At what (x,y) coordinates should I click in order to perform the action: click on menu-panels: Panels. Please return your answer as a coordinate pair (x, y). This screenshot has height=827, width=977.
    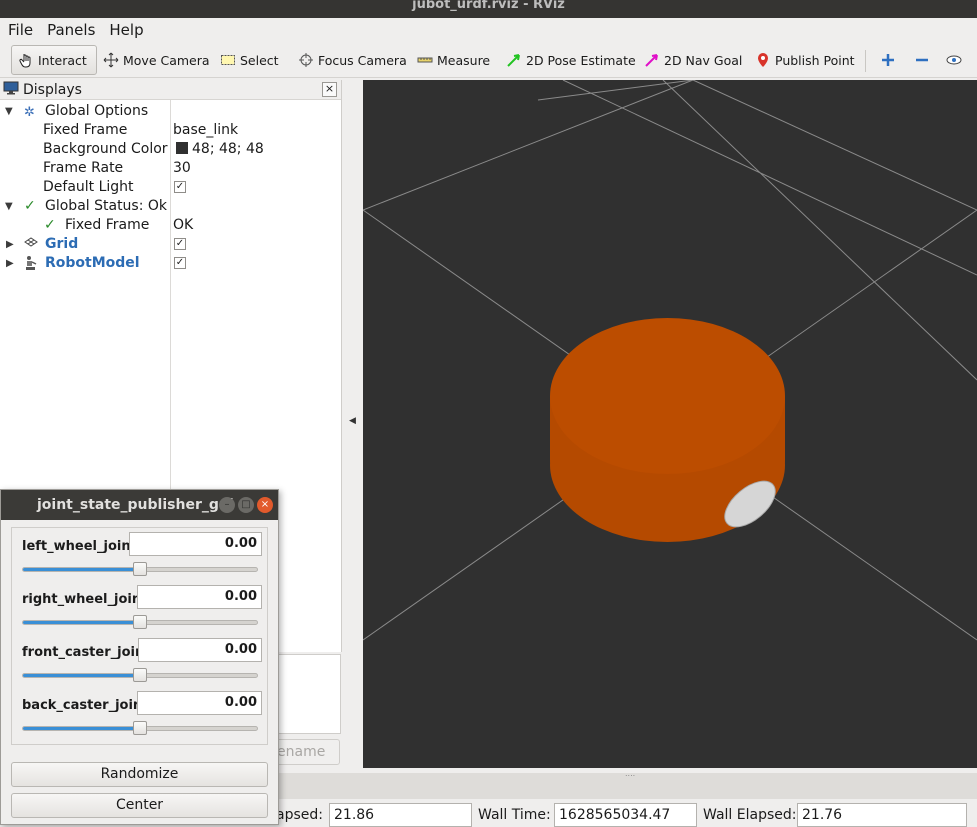
    Looking at the image, I should click on (70, 30).